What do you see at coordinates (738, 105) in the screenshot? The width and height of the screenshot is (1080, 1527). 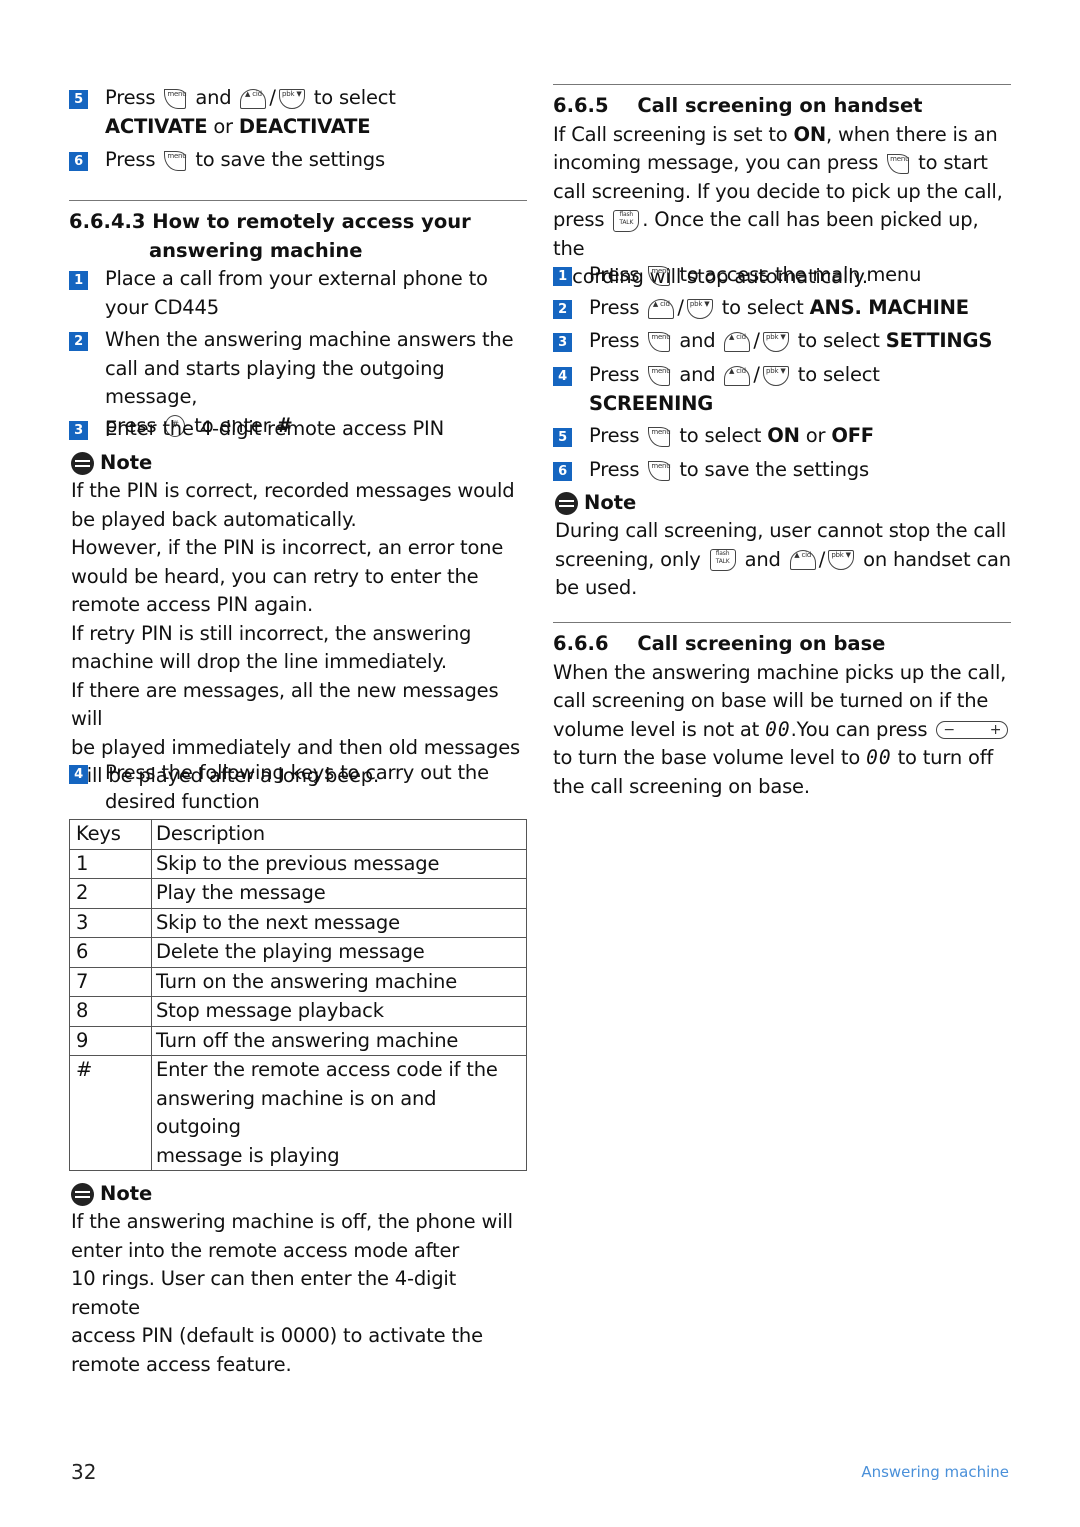 I see `section-heading-6-6-5: 6.6.5 Call screening on handset` at bounding box center [738, 105].